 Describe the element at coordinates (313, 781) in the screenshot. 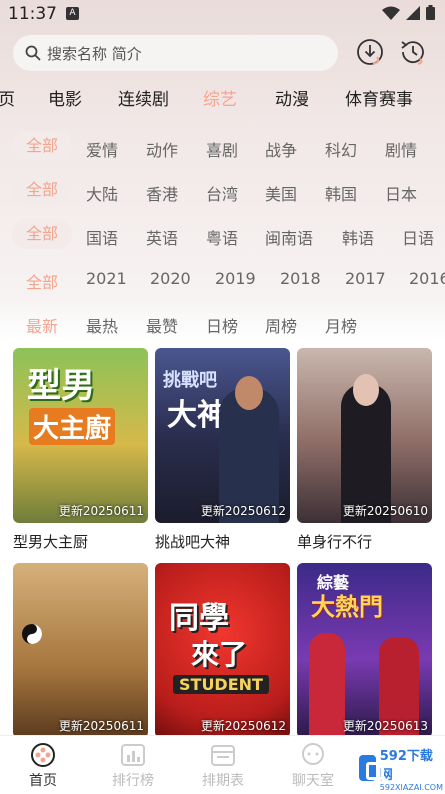

I see `nav-chat-label: 聊天室` at that location.